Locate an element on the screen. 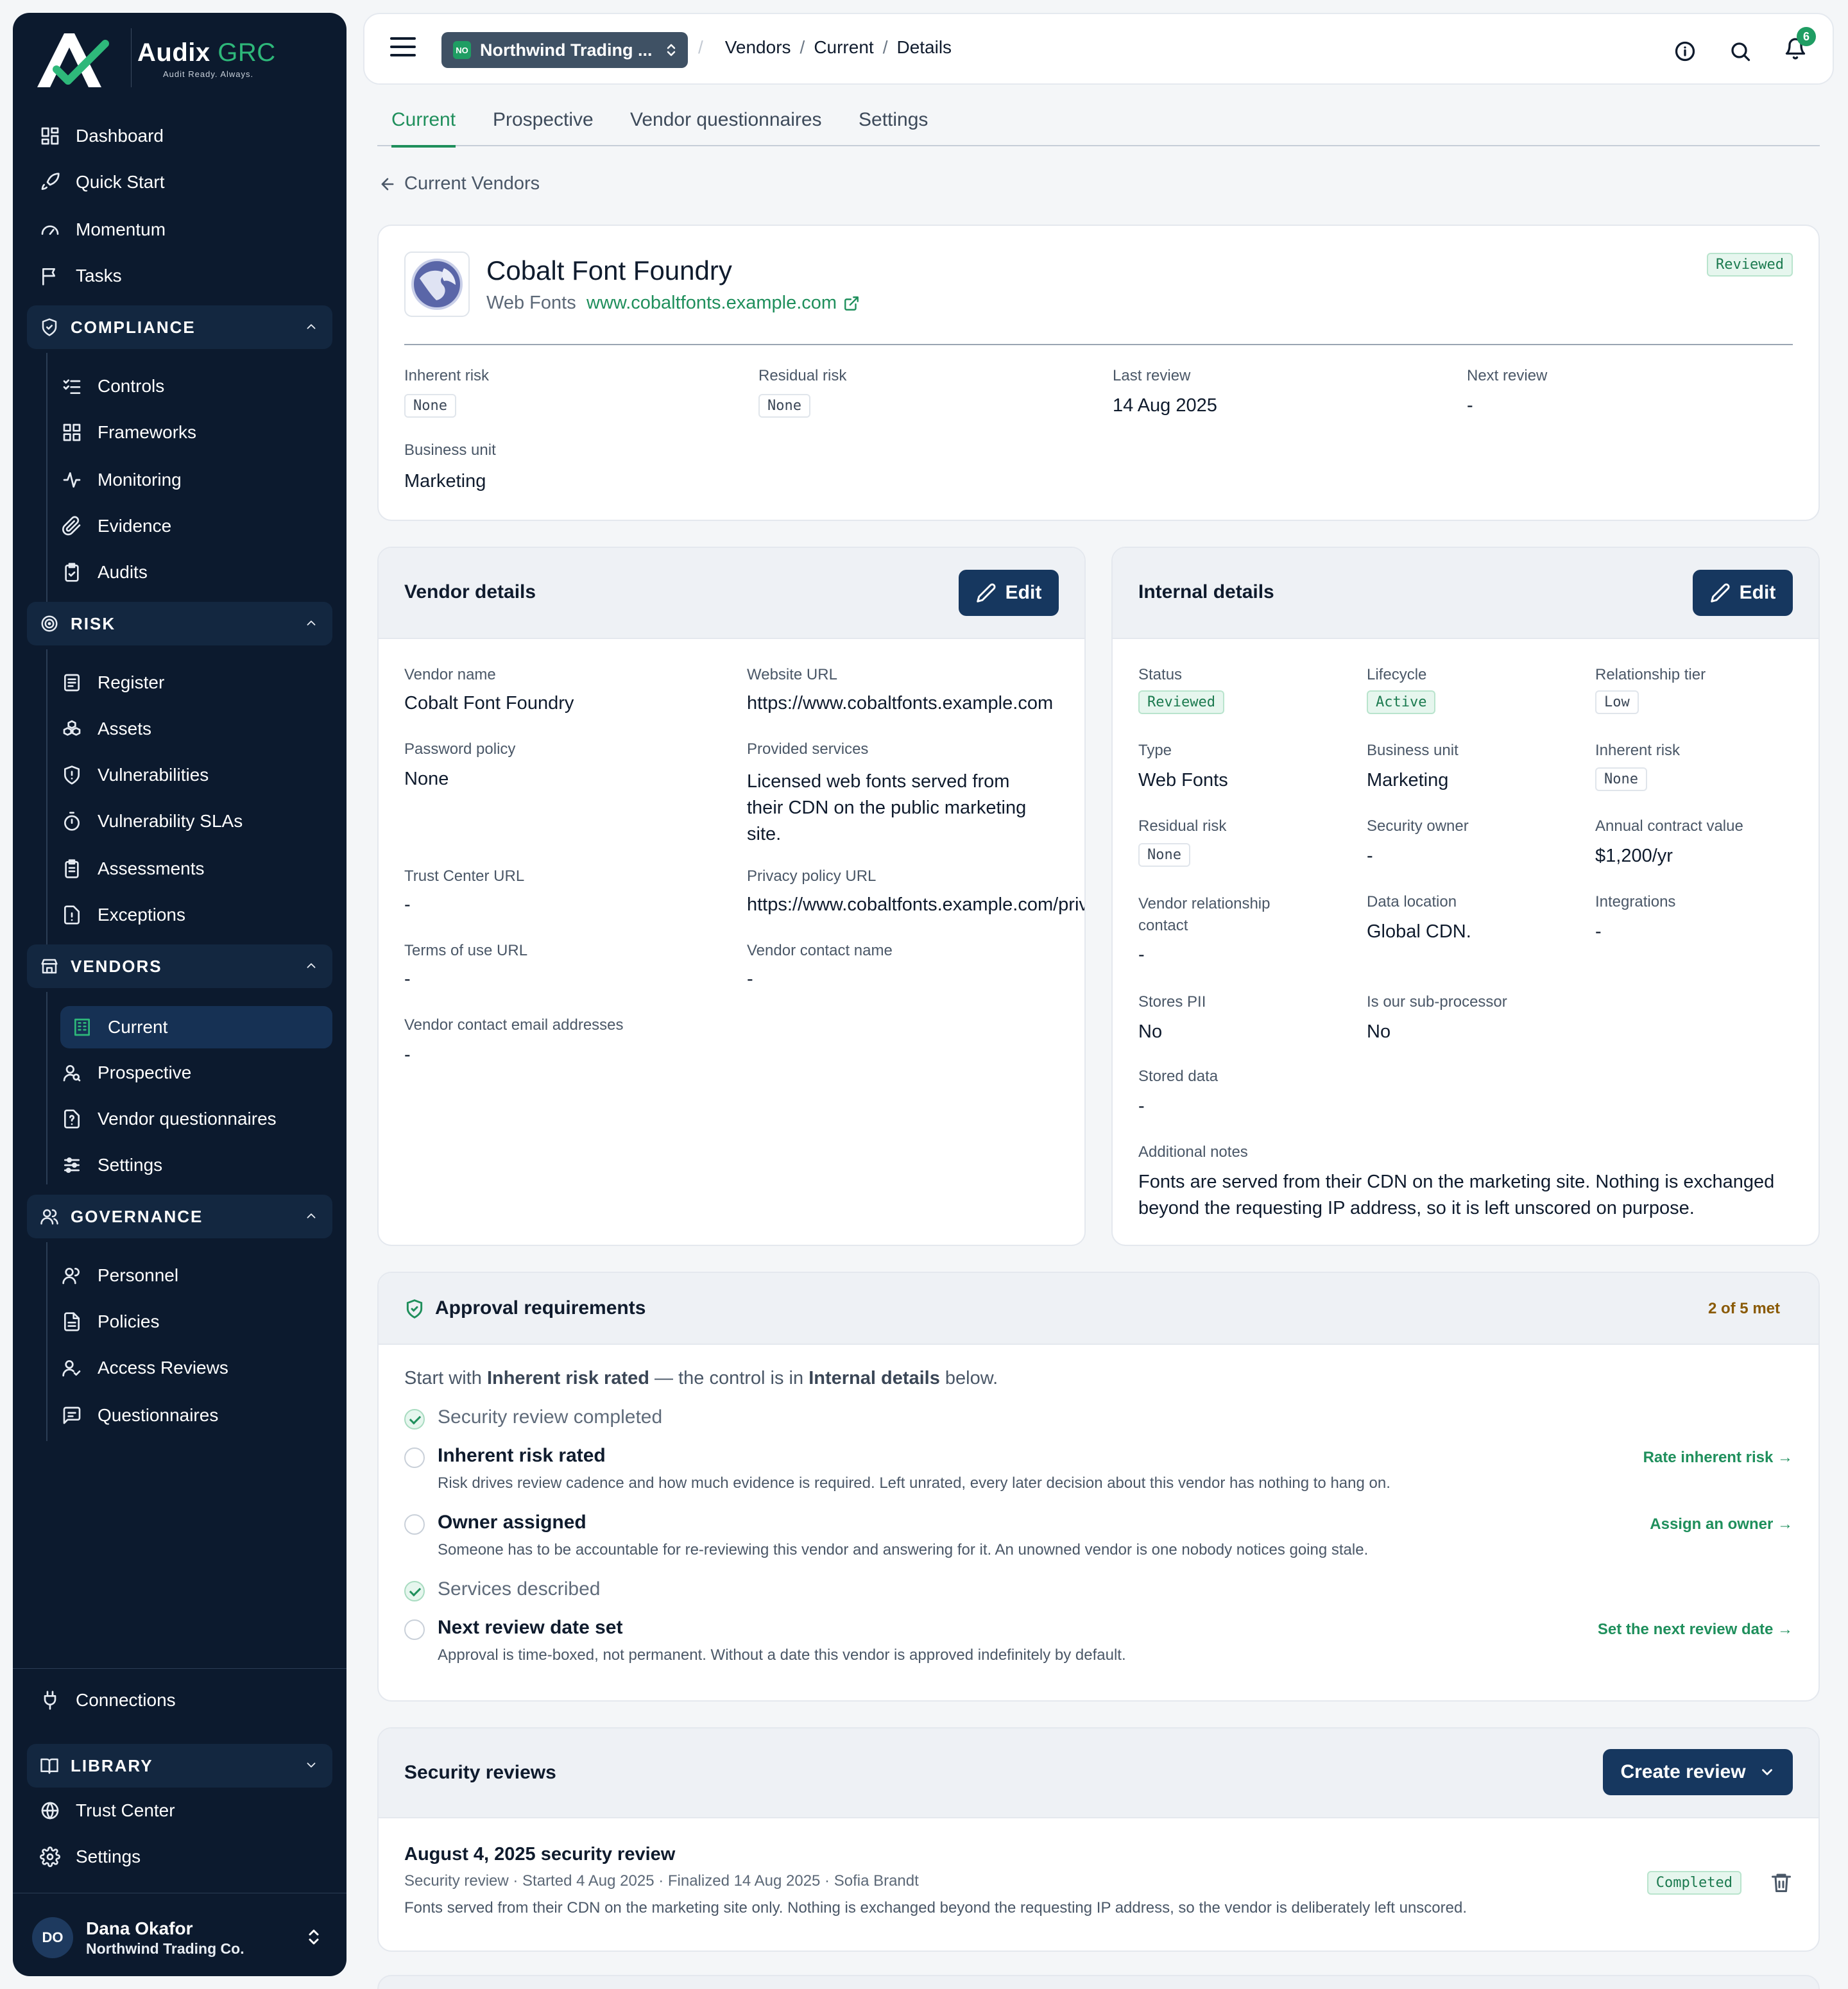 The width and height of the screenshot is (1848, 1989). sidebar-item-vendor-questionnaires: Vendor questionnaires is located at coordinates (195, 1119).